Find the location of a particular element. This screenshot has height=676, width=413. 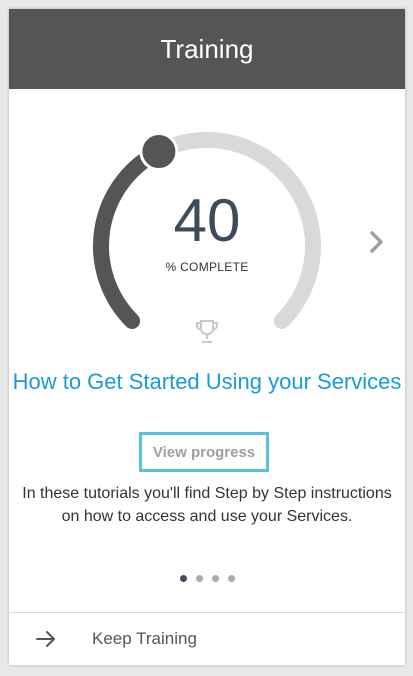

keep-training-button: Keep Training is located at coordinates (207, 638).